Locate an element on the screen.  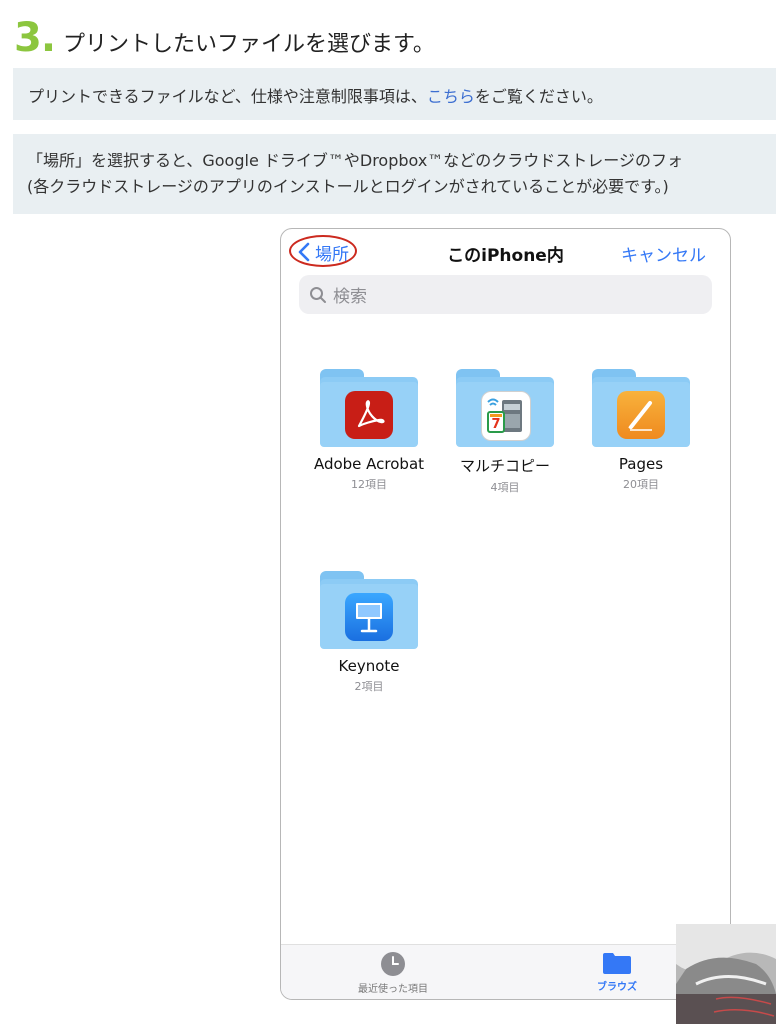
cancel-button: キャンセル is located at coordinates (663, 253).